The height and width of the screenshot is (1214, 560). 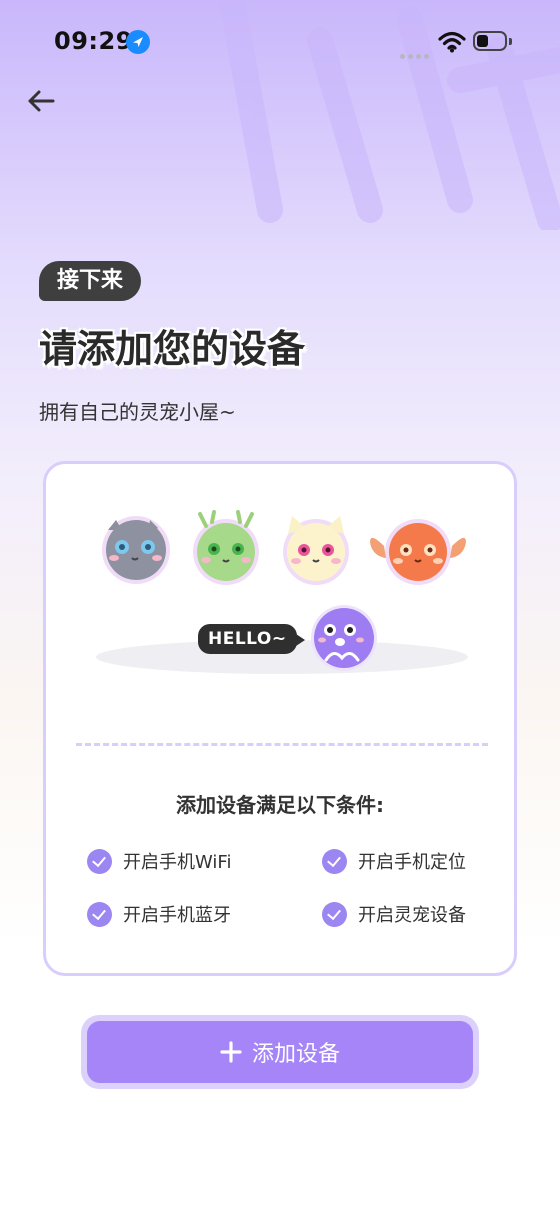 I want to click on requirement-pet-device: 开启灵宠设备, so click(x=394, y=914).